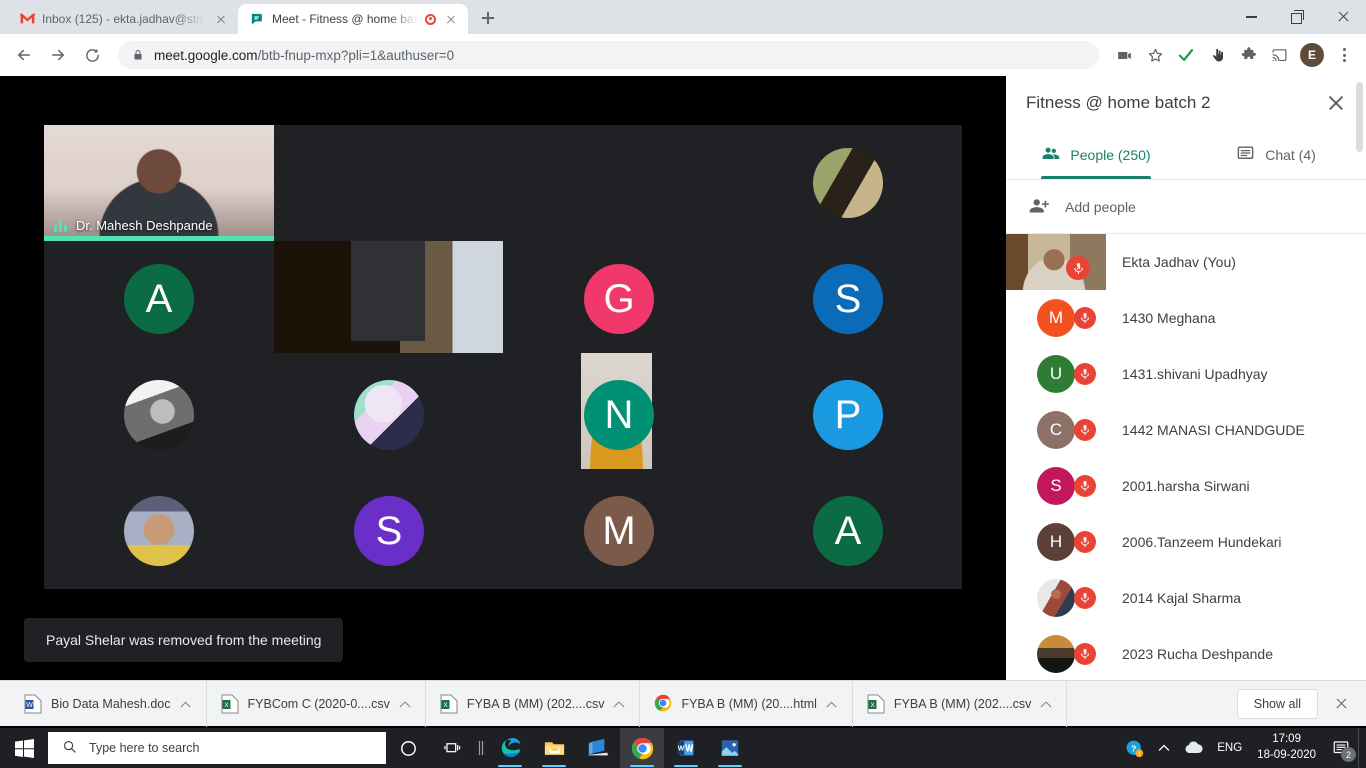  I want to click on close-downloads-bar-button, so click(1341, 704).